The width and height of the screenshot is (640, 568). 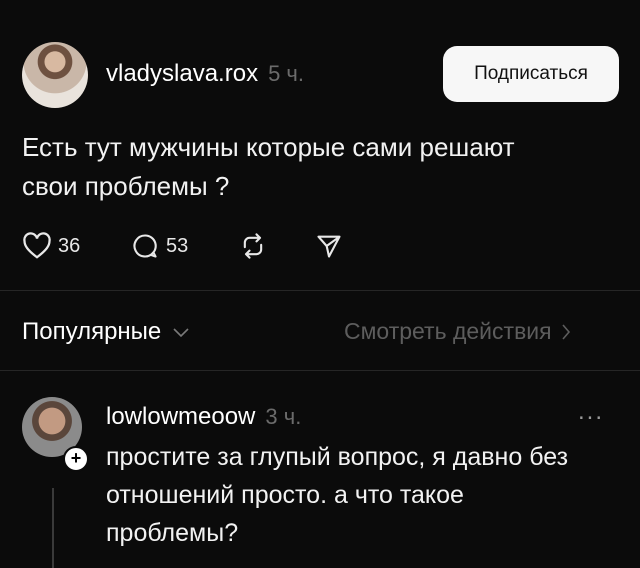 I want to click on repost-icon, so click(x=253, y=246).